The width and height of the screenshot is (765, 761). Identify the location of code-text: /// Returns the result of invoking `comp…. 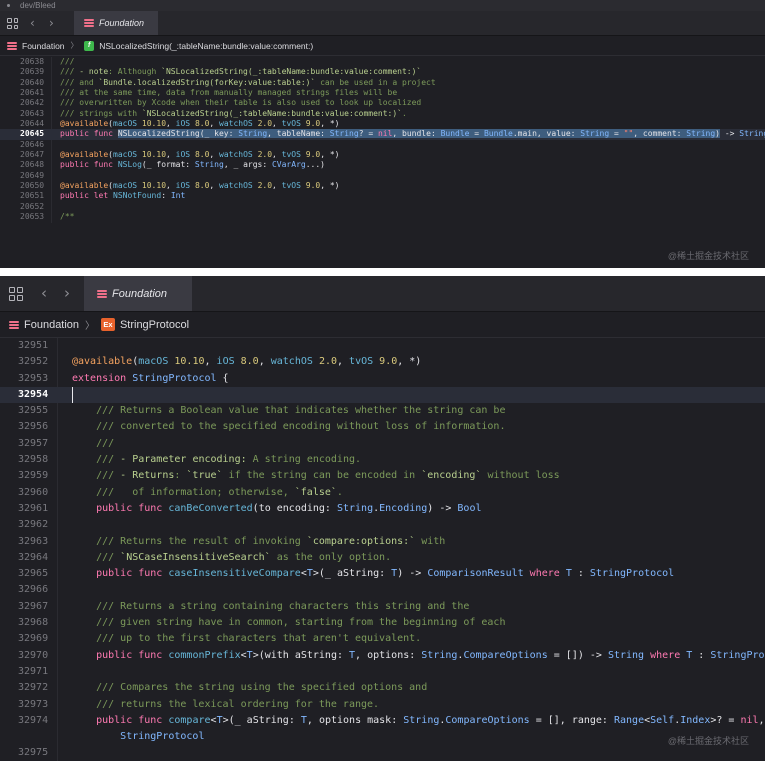
(259, 541).